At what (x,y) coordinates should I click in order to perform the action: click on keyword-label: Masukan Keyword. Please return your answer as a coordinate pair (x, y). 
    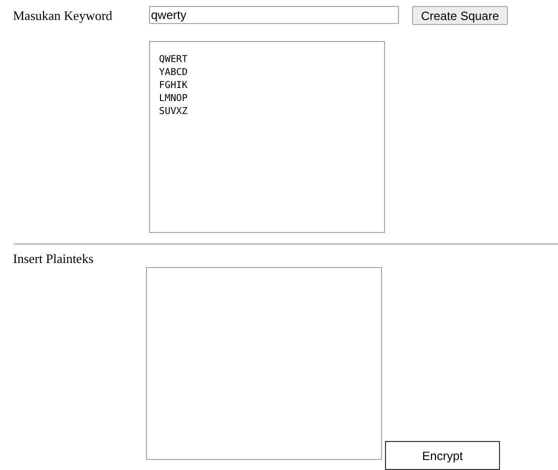
    Looking at the image, I should click on (63, 16).